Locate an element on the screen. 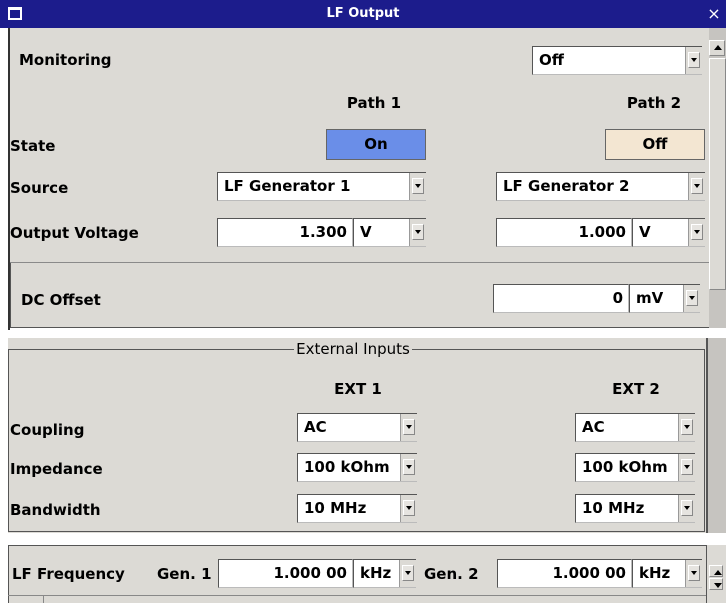 The image size is (726, 603). ext2-impedance-value: 100 kOhm is located at coordinates (625, 467).